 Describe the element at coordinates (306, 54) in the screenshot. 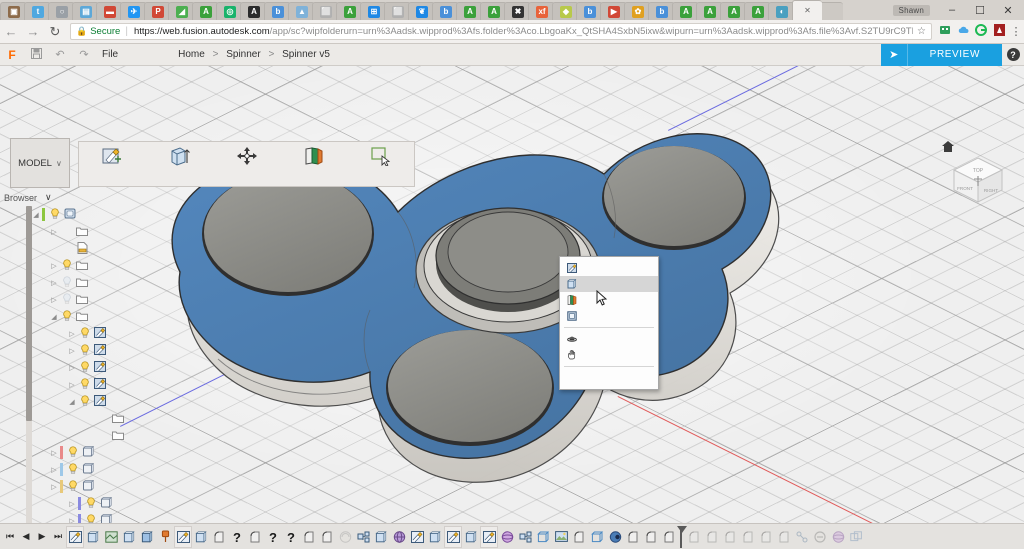

I see `breadcrumb-document: Spinner v5` at that location.